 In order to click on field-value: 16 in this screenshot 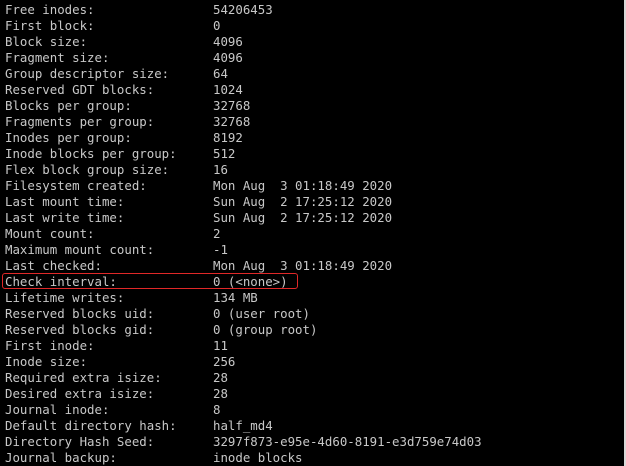, I will do `click(220, 169)`.